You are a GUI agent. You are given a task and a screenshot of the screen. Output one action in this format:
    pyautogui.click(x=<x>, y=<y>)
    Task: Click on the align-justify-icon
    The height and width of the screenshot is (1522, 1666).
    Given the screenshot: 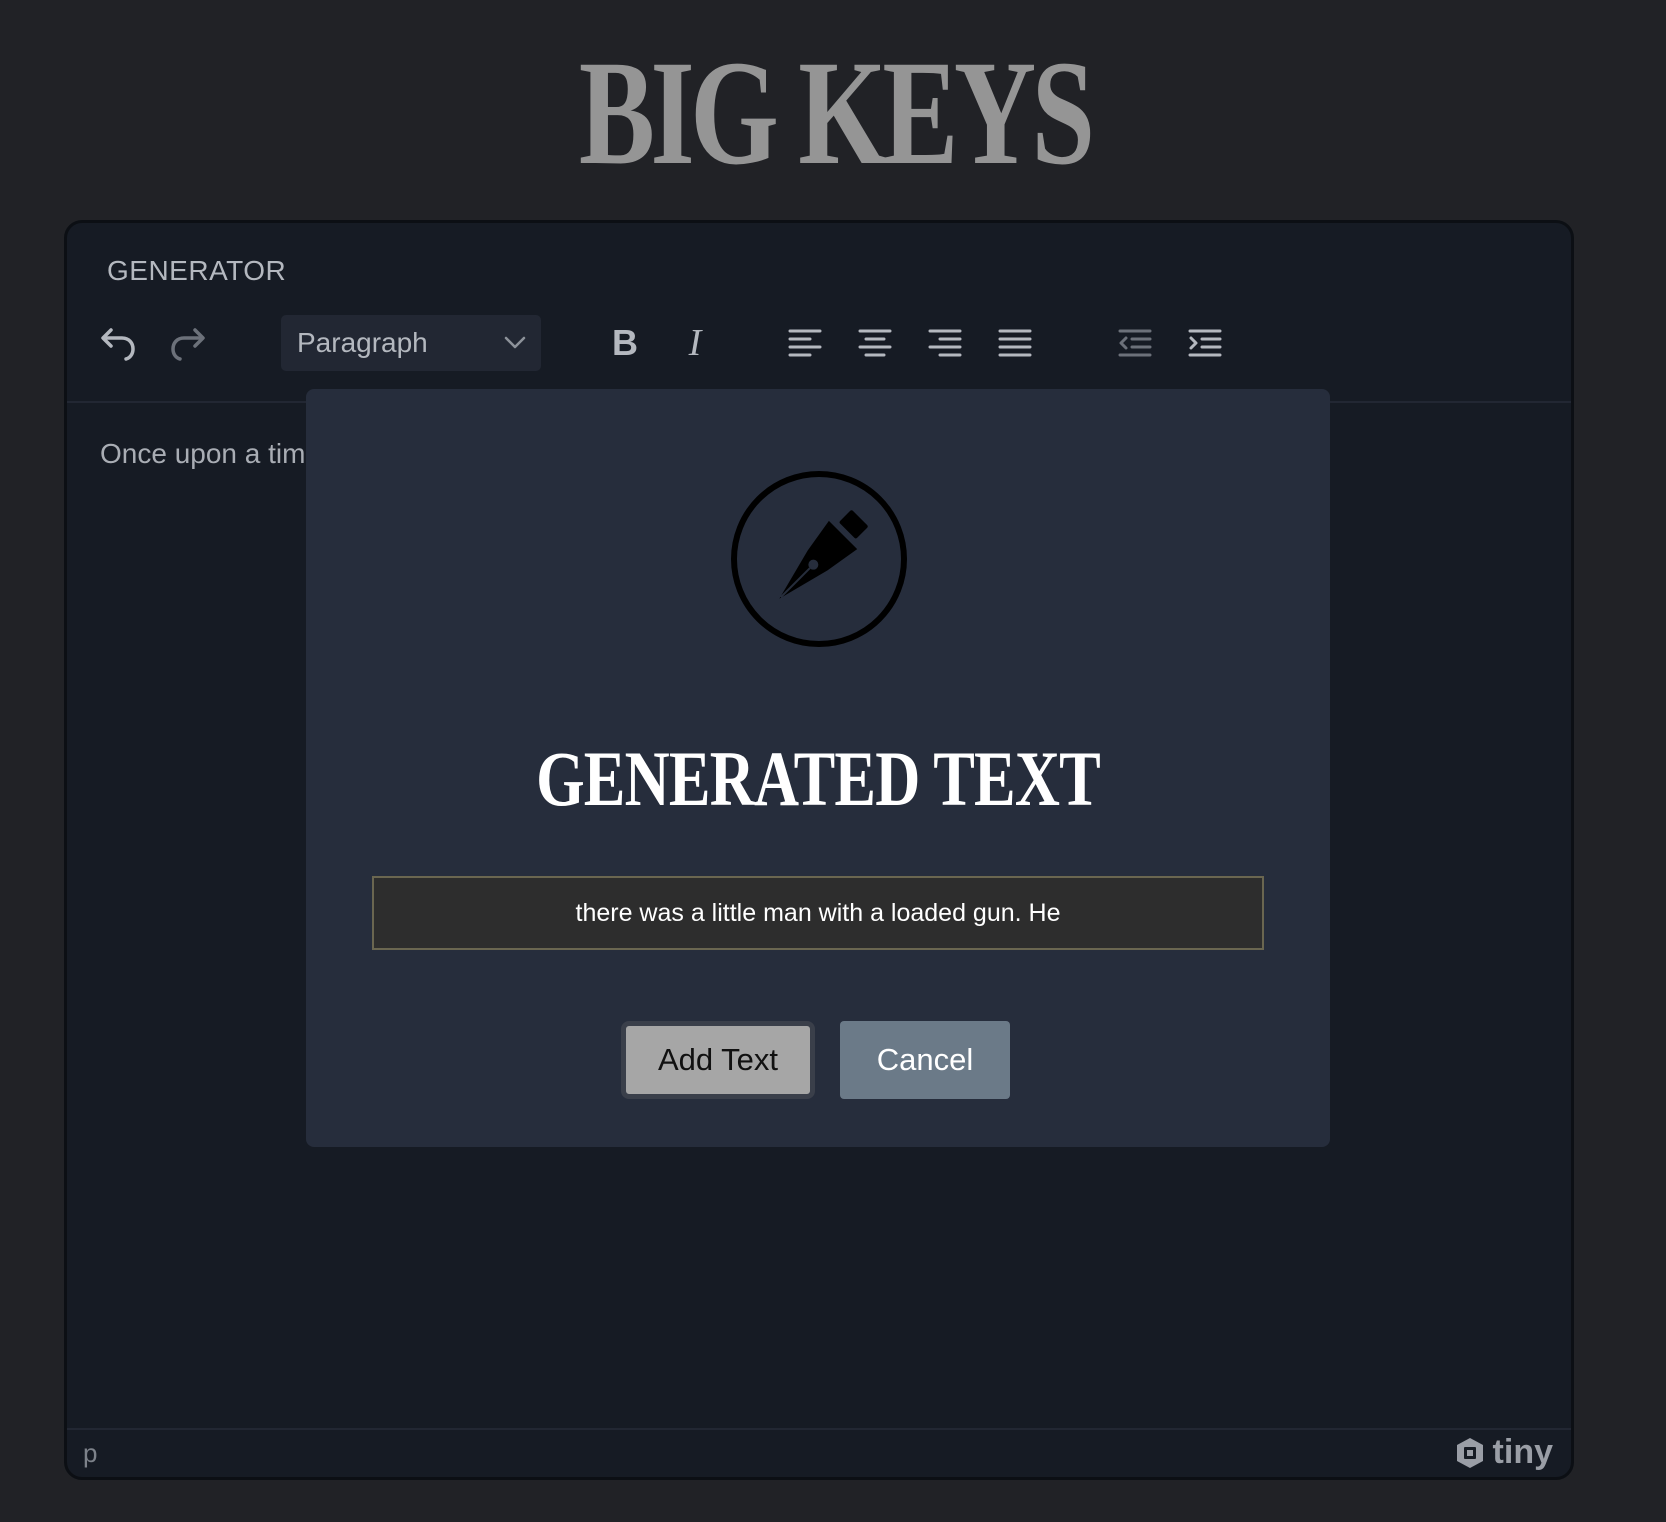 What is the action you would take?
    pyautogui.click(x=1015, y=343)
    